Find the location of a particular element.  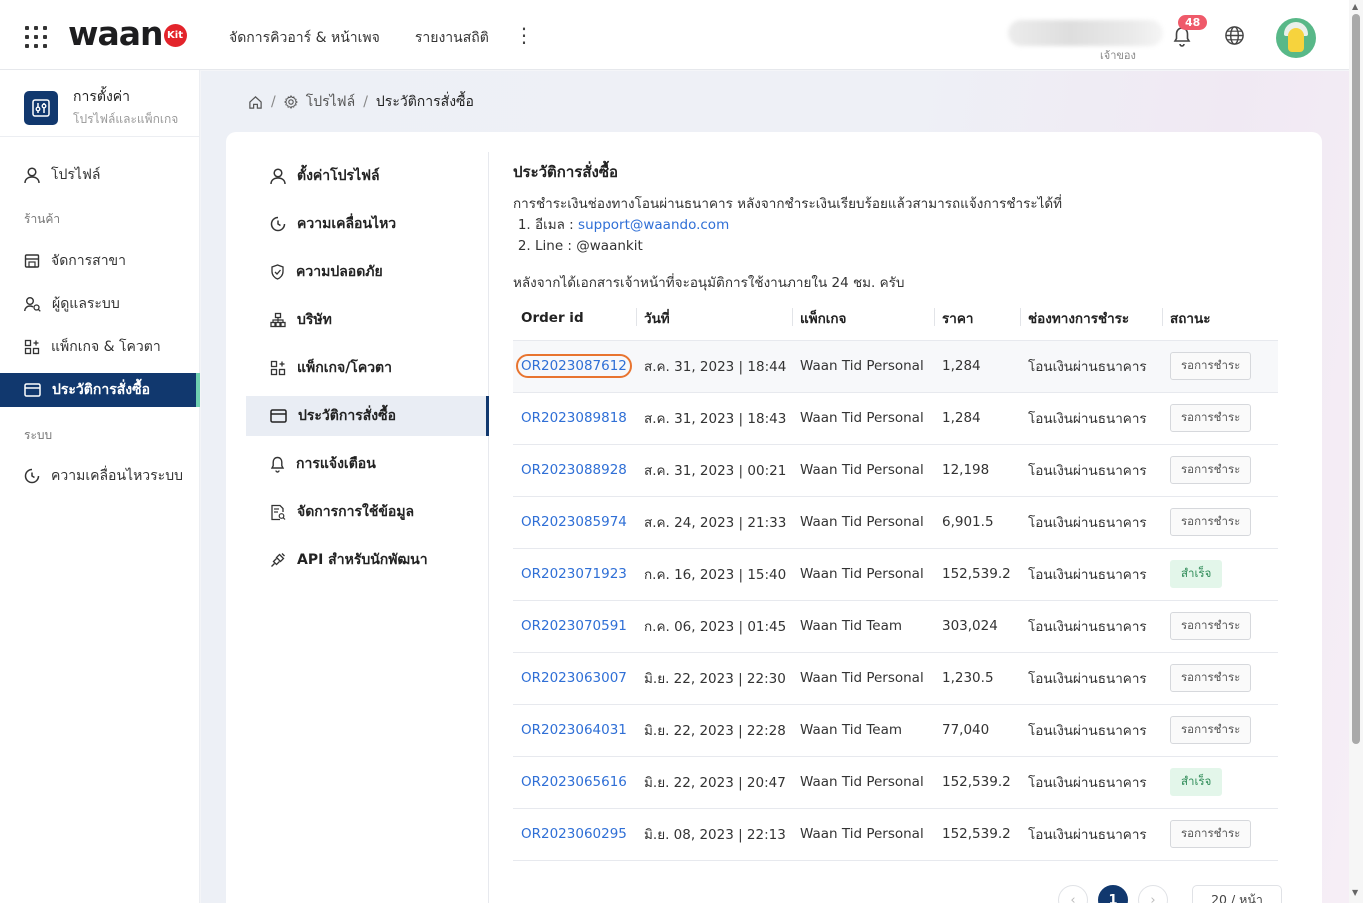

subnav-label: ประวัติการสั่งซื้อ is located at coordinates (347, 416).